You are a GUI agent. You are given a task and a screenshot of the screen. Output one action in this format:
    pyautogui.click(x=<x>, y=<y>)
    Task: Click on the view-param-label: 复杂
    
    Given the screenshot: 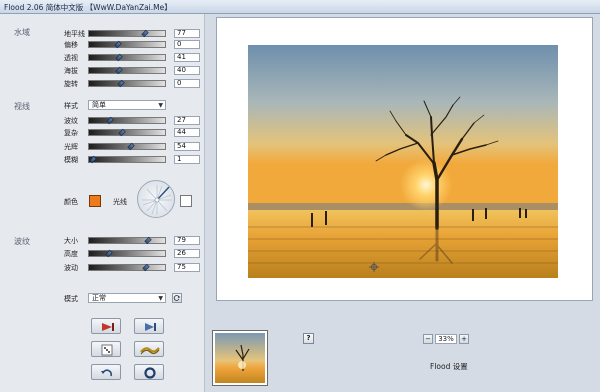 What is the action you would take?
    pyautogui.click(x=71, y=133)
    